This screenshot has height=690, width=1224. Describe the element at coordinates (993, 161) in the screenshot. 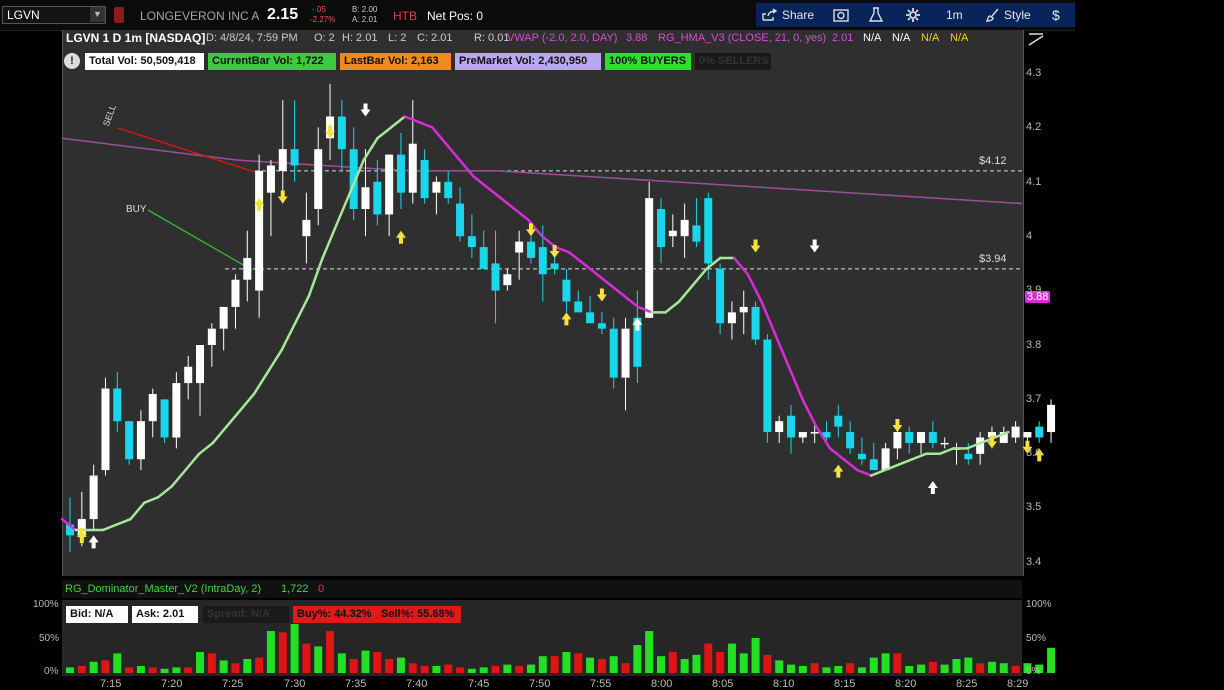

I see `level-label-high: $4.12` at that location.